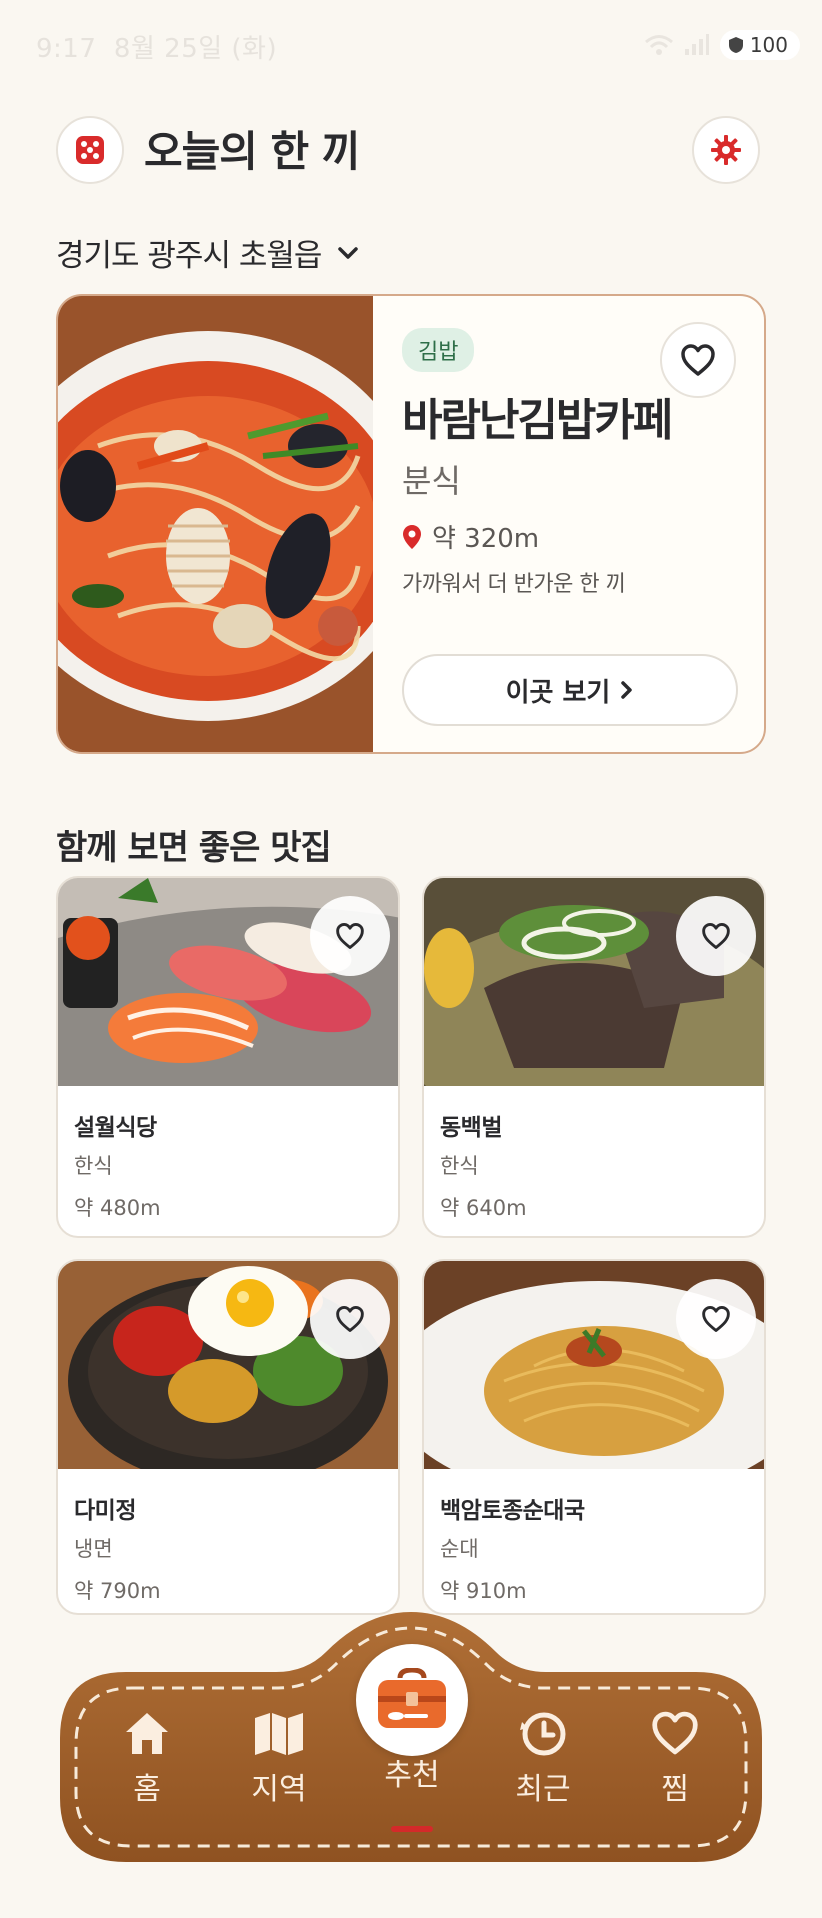 Image resolution: width=822 pixels, height=1918 pixels. What do you see at coordinates (411, 45) in the screenshot?
I see `status-bar: 9:17 8월 25일 (화) 100` at bounding box center [411, 45].